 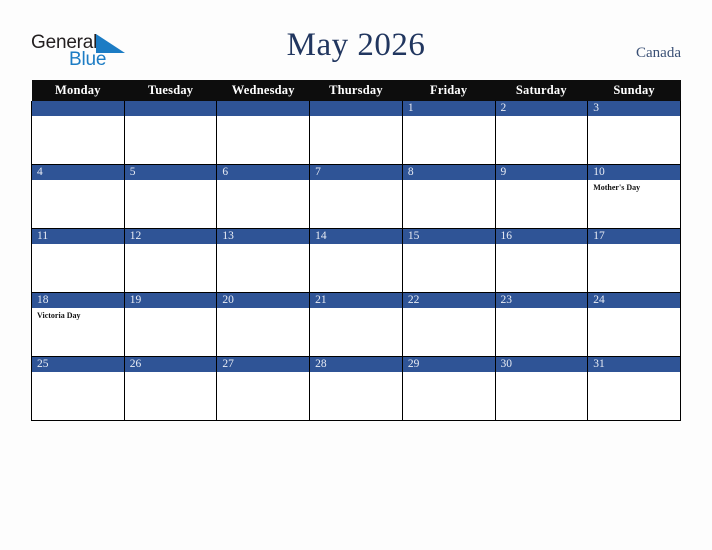 What do you see at coordinates (263, 236) in the screenshot?
I see `day-number: 13` at bounding box center [263, 236].